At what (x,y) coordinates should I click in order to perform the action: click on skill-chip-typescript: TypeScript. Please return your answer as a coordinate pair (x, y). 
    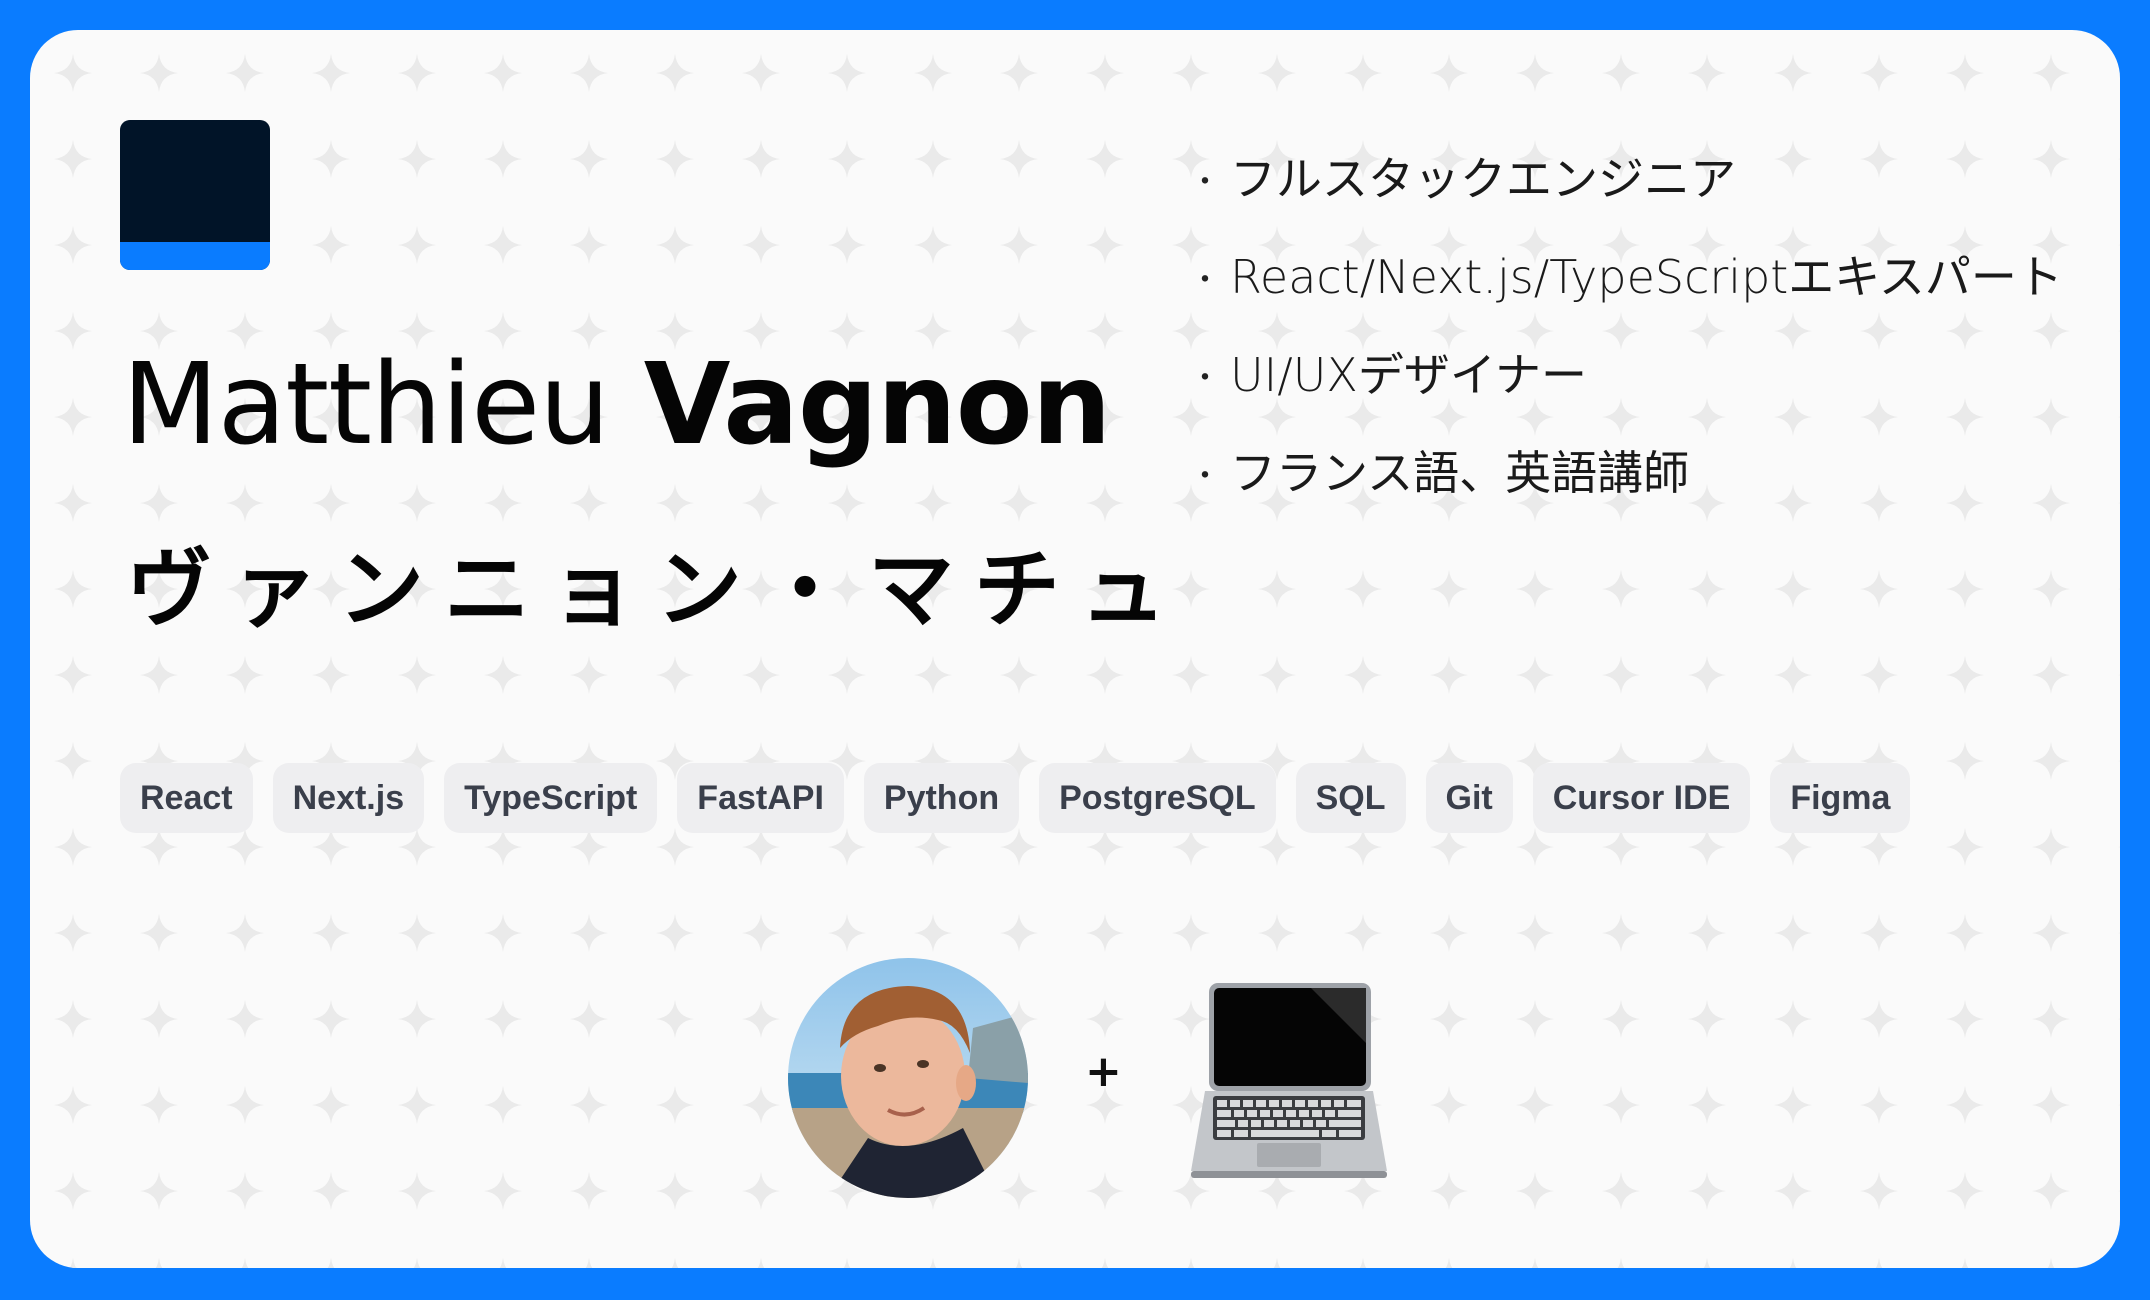
    Looking at the image, I should click on (551, 798).